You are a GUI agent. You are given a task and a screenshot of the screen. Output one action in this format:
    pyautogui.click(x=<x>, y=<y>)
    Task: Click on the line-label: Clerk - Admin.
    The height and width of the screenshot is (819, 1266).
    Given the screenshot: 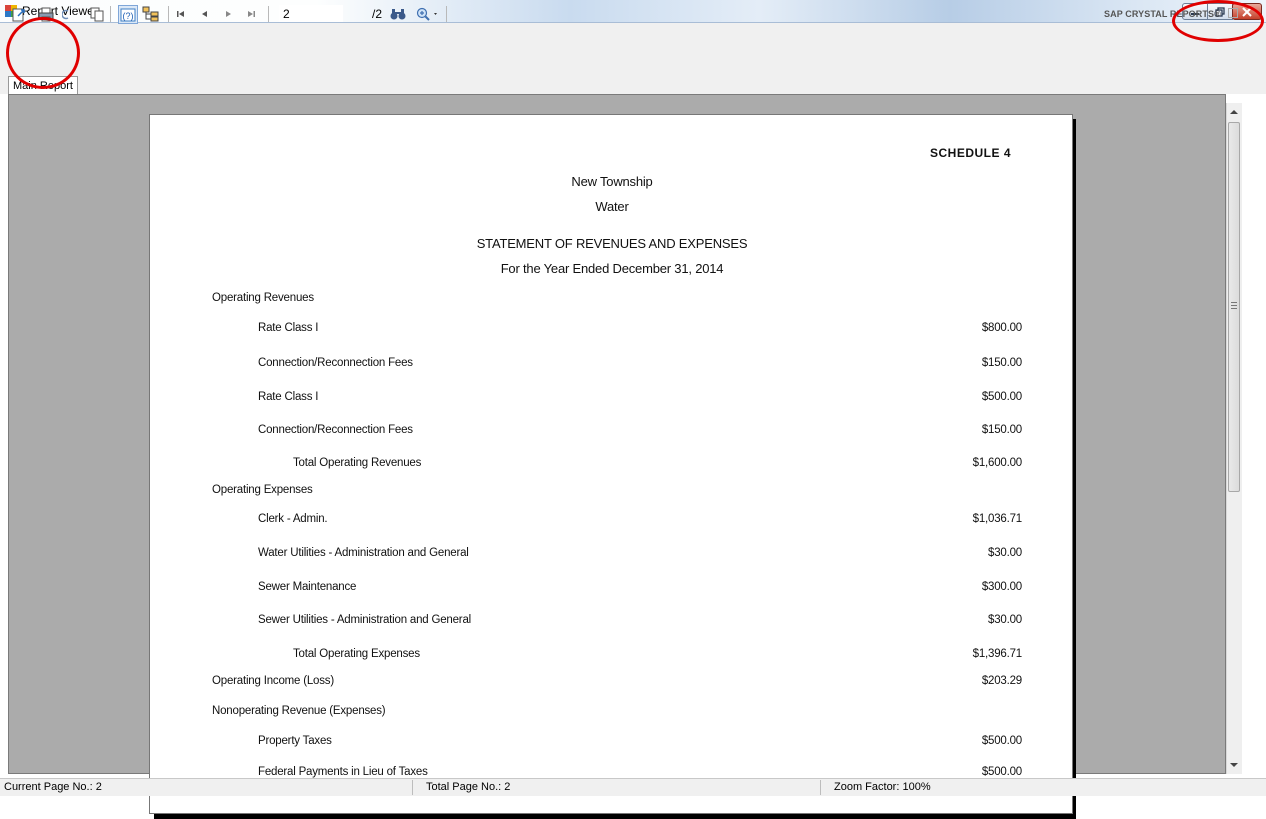 What is the action you would take?
    pyautogui.click(x=293, y=519)
    